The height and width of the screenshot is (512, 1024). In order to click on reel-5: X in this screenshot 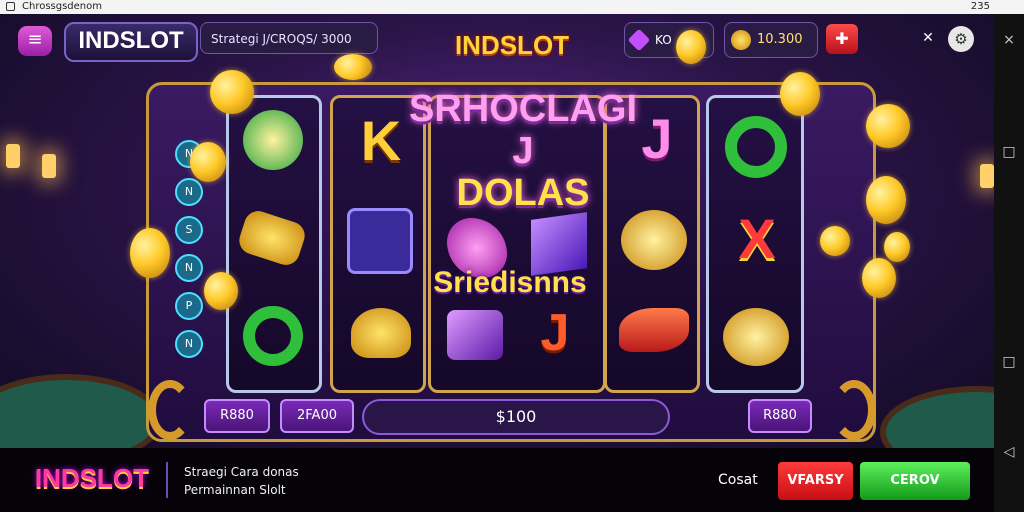, I will do `click(755, 244)`.